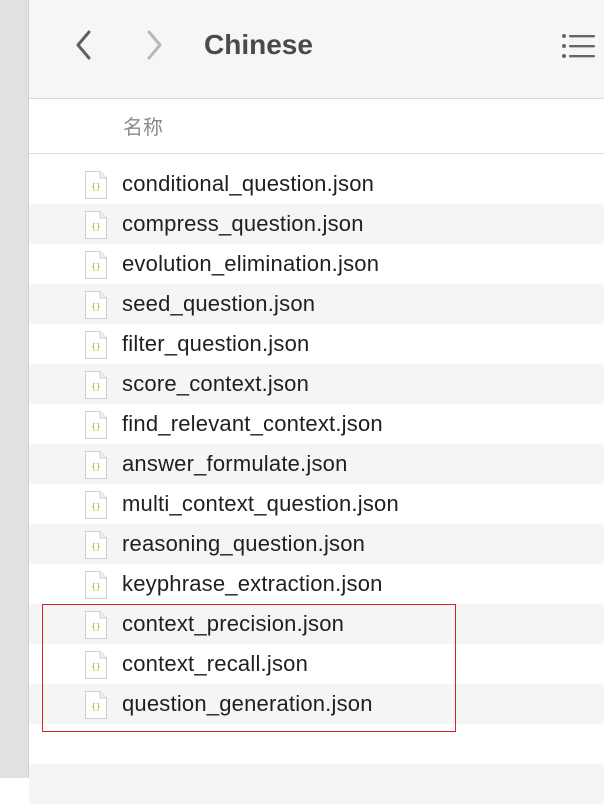 The width and height of the screenshot is (604, 804). Describe the element at coordinates (143, 125) in the screenshot. I see `name-column-header: 名称` at that location.